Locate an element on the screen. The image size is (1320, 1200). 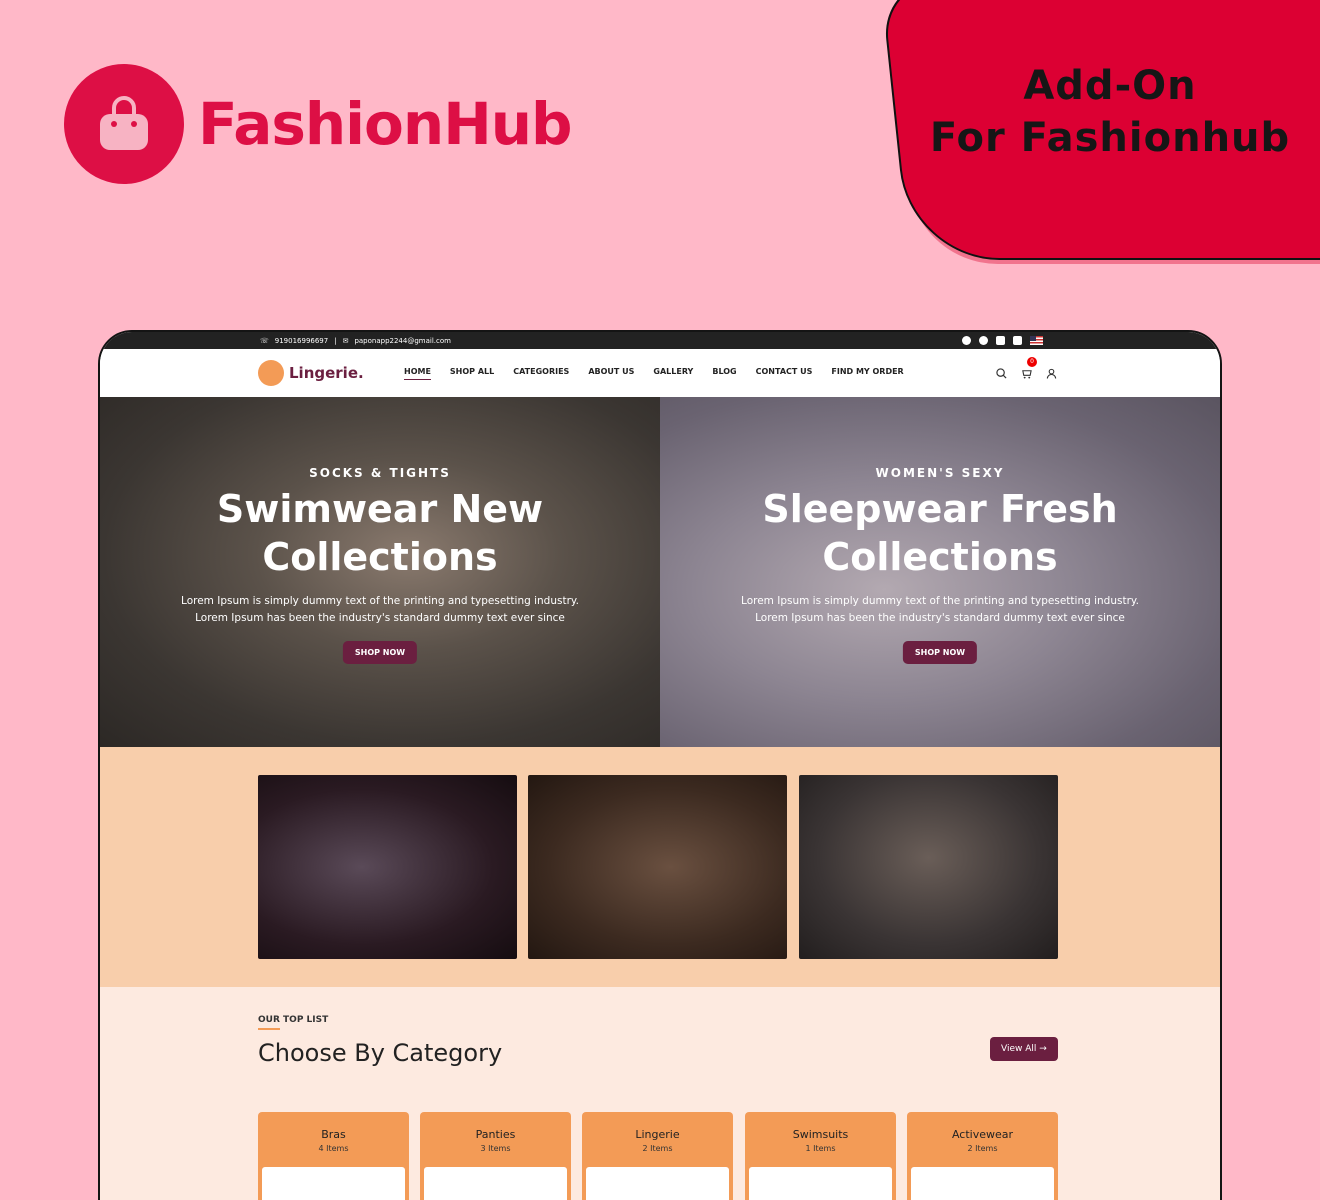
hero-subtitle: SOCKS & TIGHTS is located at coordinates (380, 473).